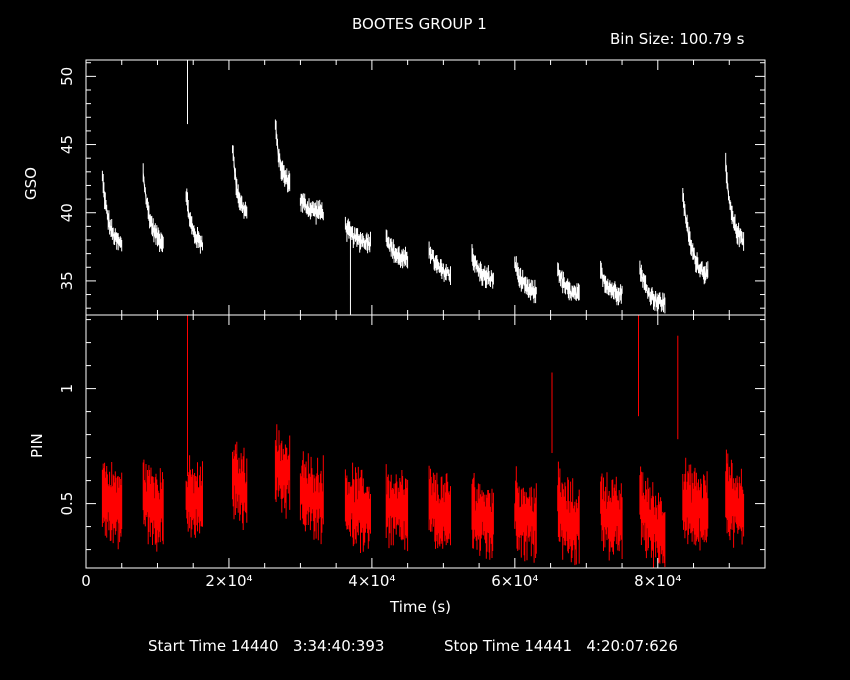 Image resolution: width=850 pixels, height=680 pixels. What do you see at coordinates (266, 646) in the screenshot?
I see `start-time-label: Start Time 14440 3:34:40:393` at bounding box center [266, 646].